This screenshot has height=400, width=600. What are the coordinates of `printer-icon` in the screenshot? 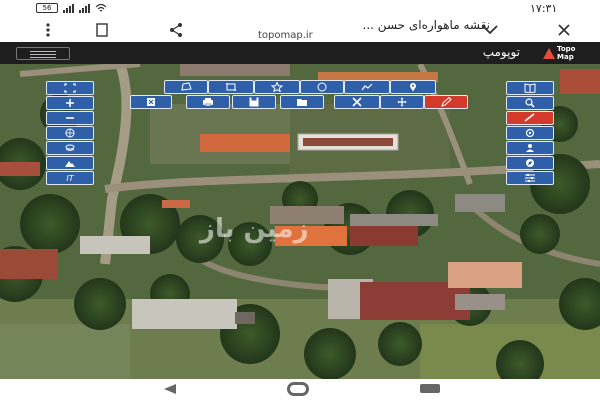 It's located at (208, 102).